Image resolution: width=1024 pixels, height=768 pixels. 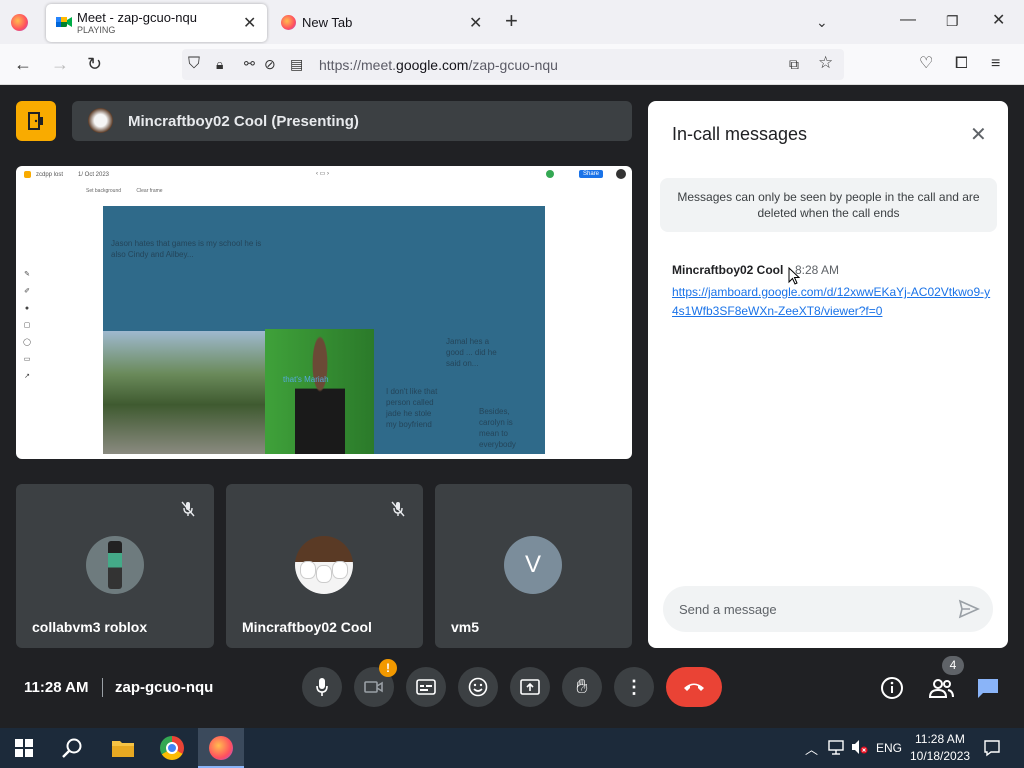 I want to click on presenter-avatar, so click(x=100, y=120).